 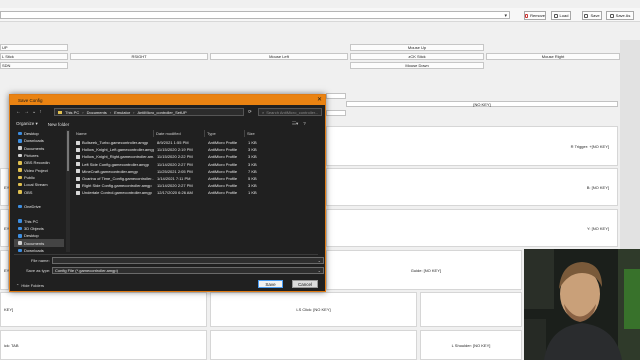 What do you see at coordinates (252, 157) in the screenshot?
I see `file-size-cell: 3 KB` at bounding box center [252, 157].